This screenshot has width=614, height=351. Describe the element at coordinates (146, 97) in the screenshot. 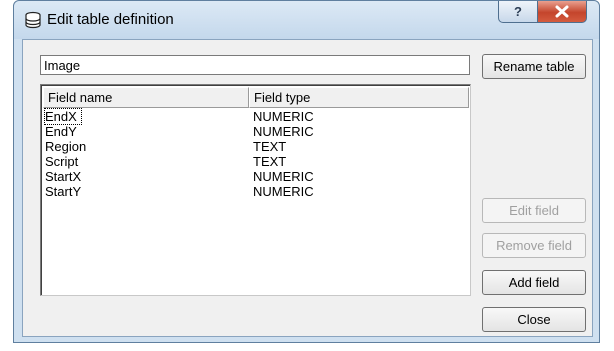

I see `column-header-field-name: Field name` at that location.